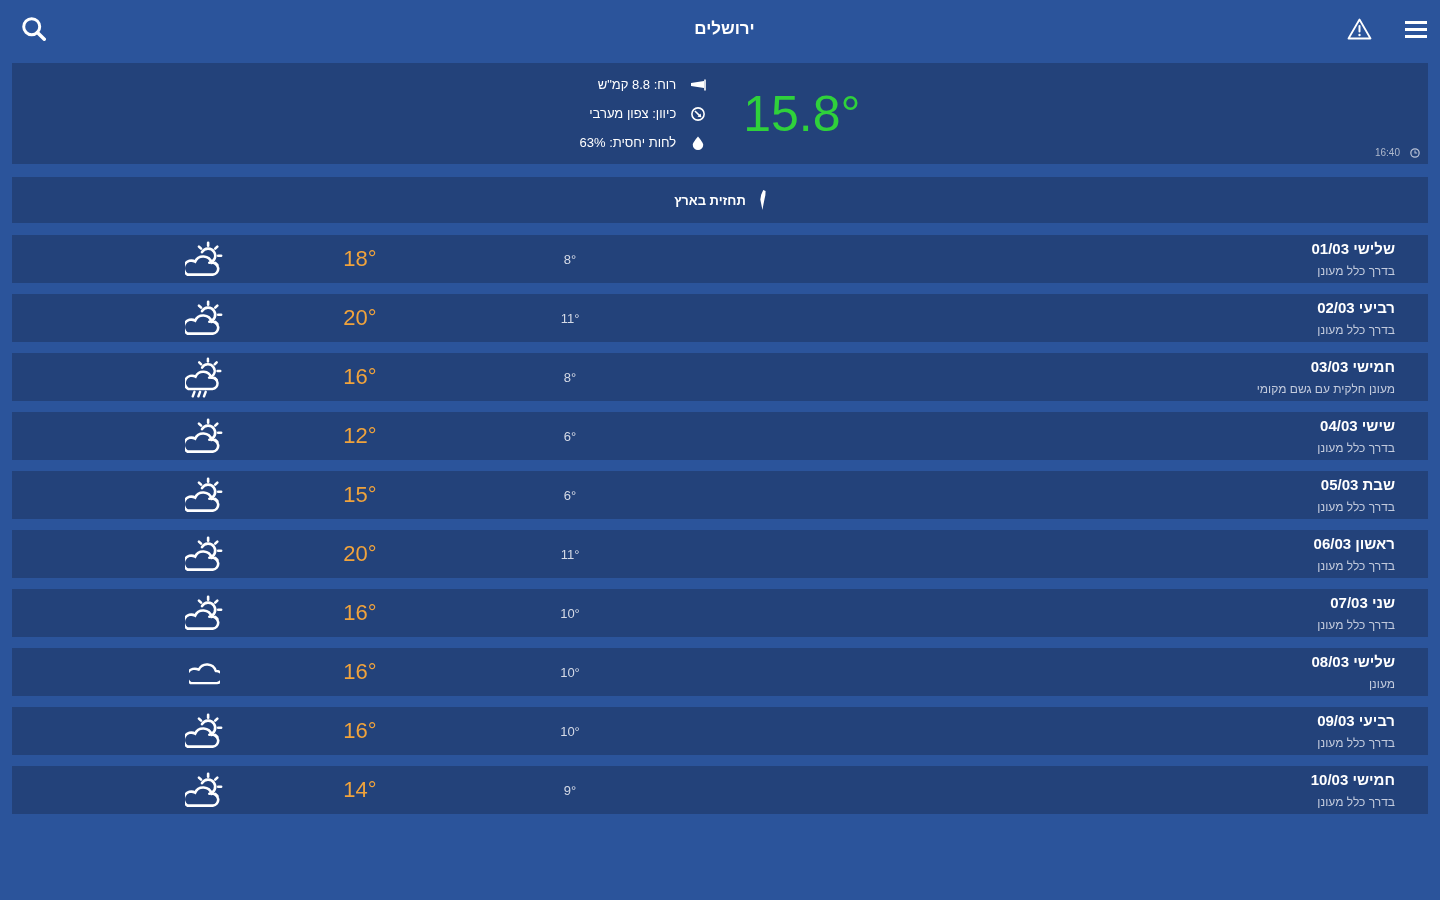  I want to click on day-date-title: שבת 05/03, so click(1357, 484).